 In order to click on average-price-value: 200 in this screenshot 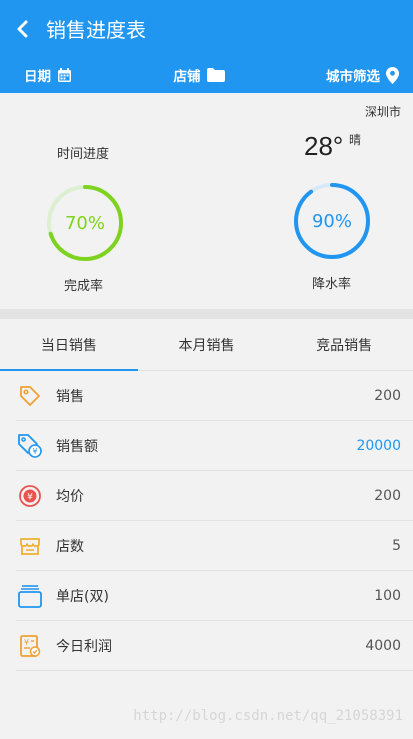, I will do `click(387, 495)`.